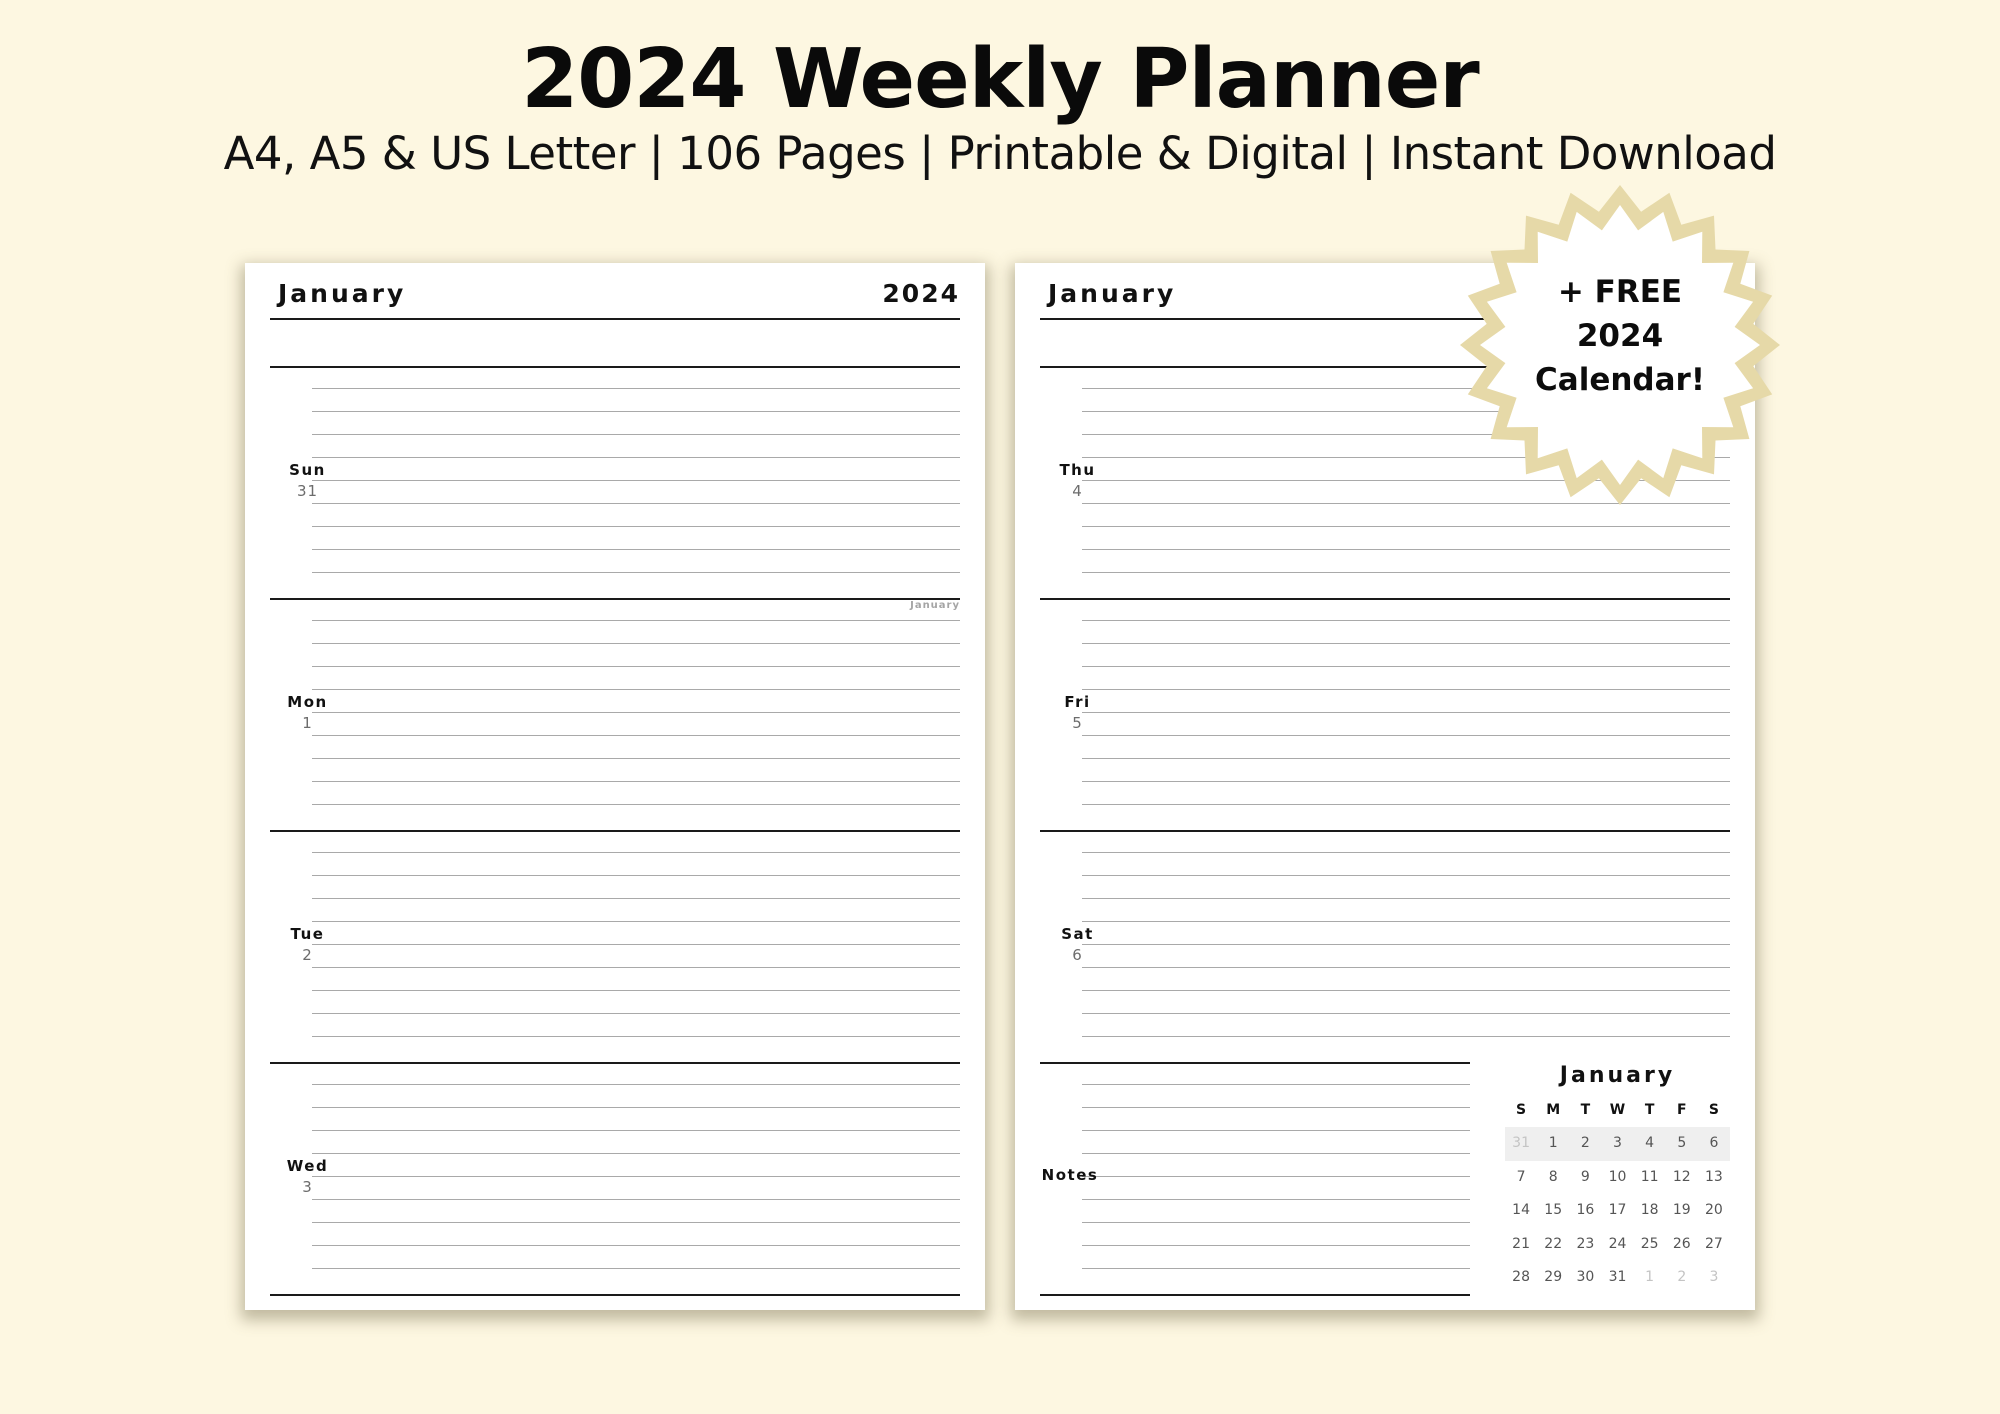 The height and width of the screenshot is (1414, 2000). I want to click on calendar-day: 3, so click(1714, 1277).